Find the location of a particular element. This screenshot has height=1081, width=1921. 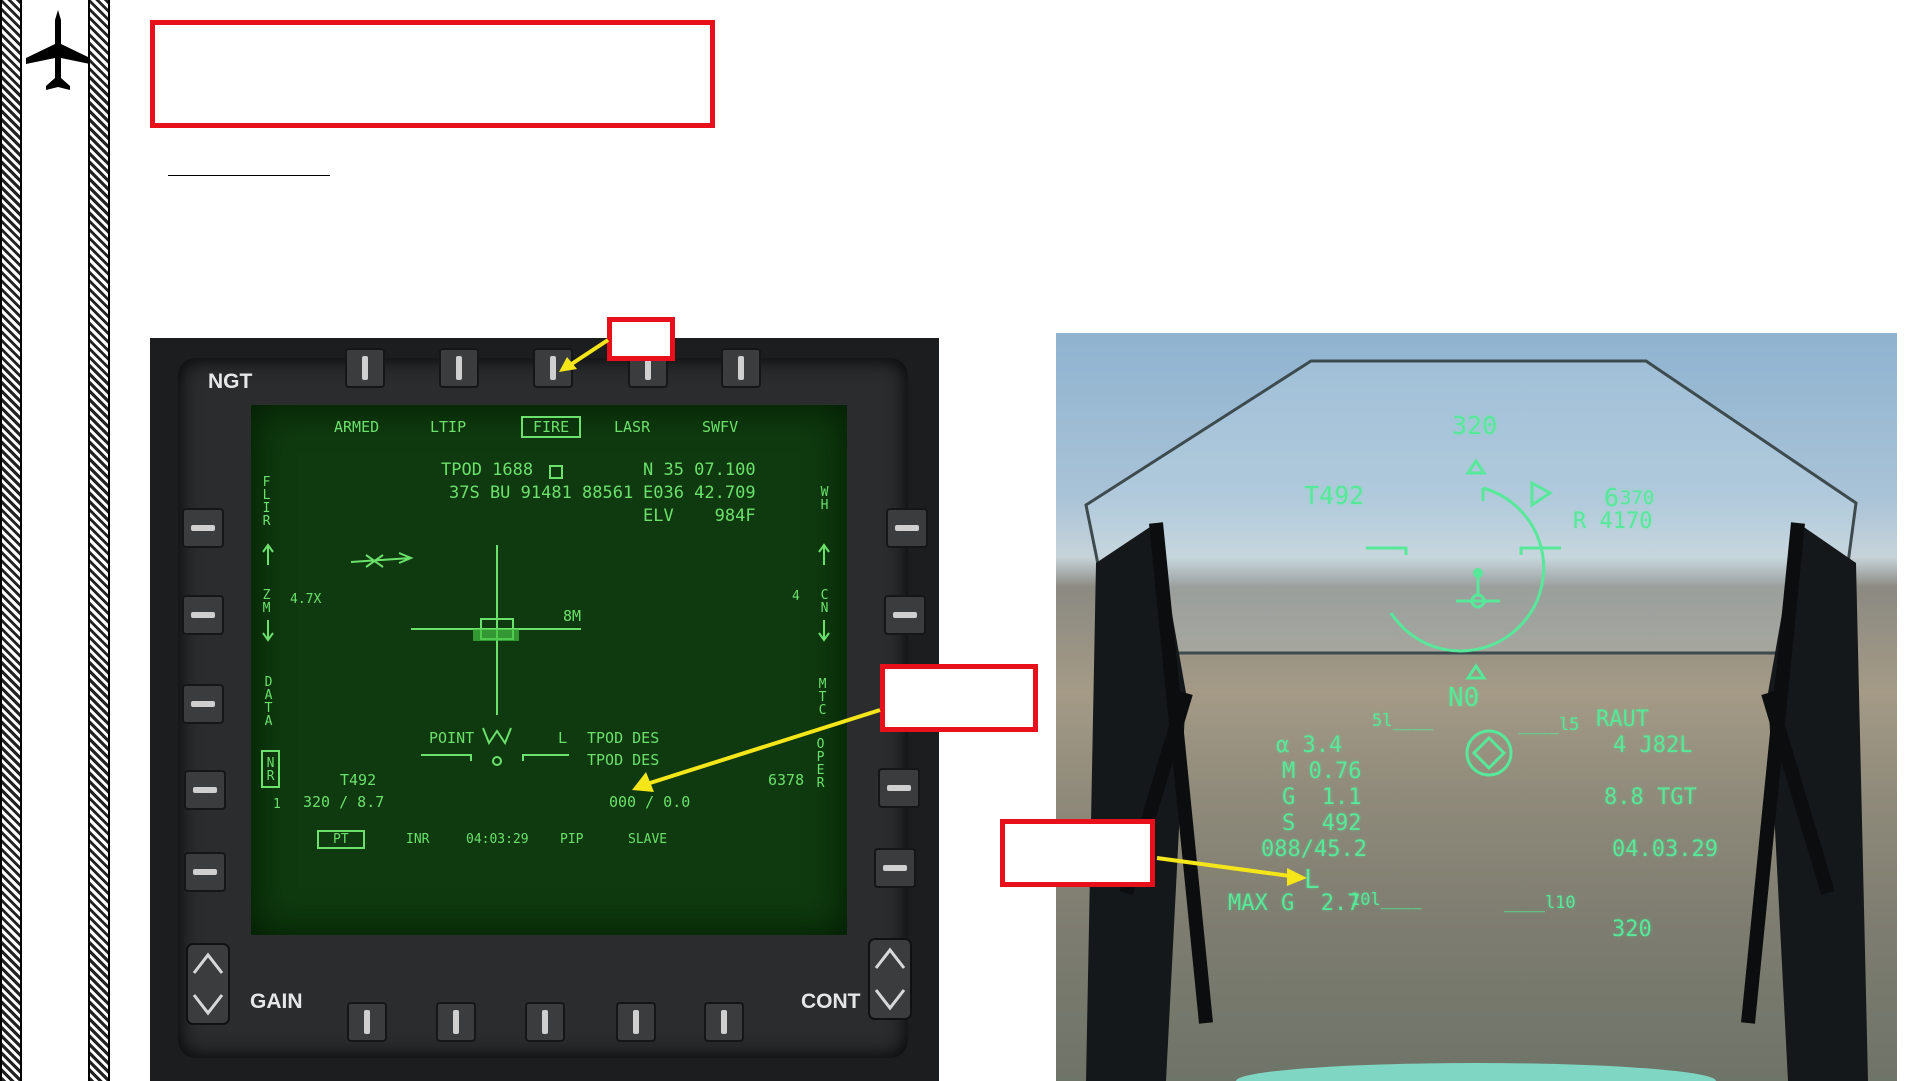

mfd-callout-arrow is located at coordinates (756, 750).